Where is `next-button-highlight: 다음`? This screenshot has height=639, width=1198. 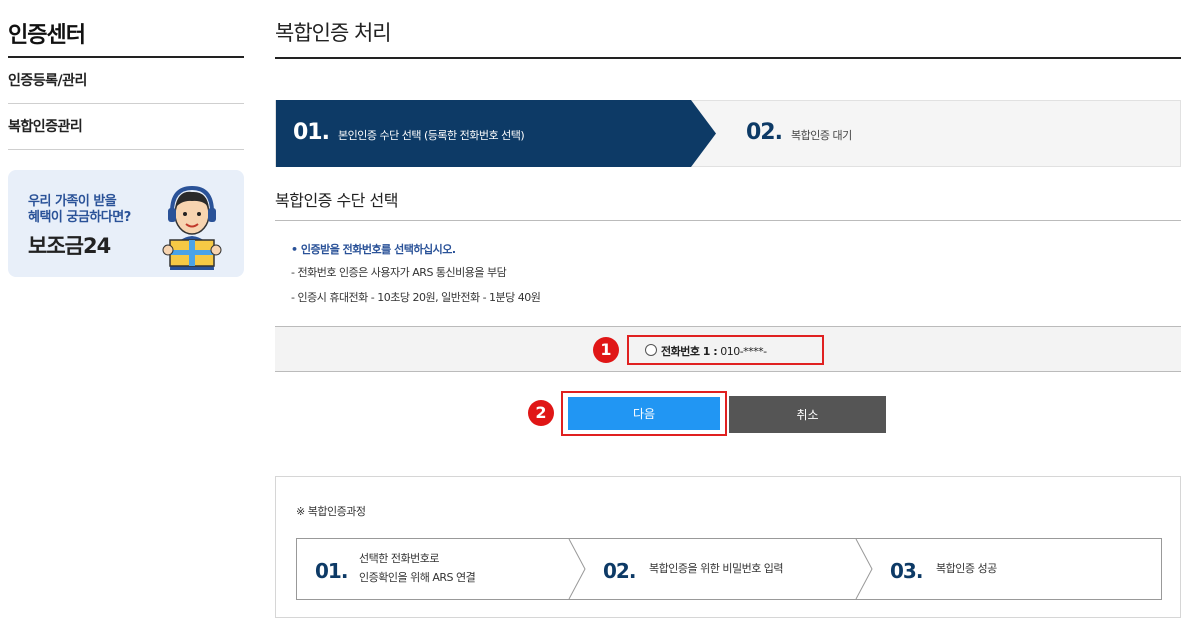
next-button-highlight: 다음 is located at coordinates (644, 413).